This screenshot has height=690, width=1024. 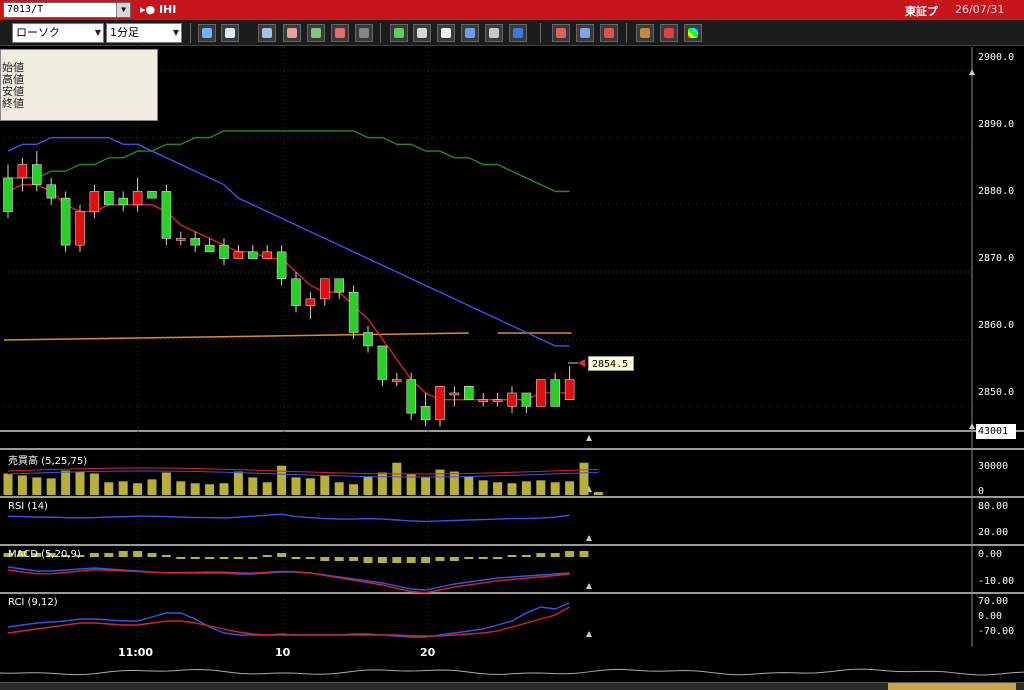 What do you see at coordinates (13, 67) in the screenshot?
I see `info-open: 始値` at bounding box center [13, 67].